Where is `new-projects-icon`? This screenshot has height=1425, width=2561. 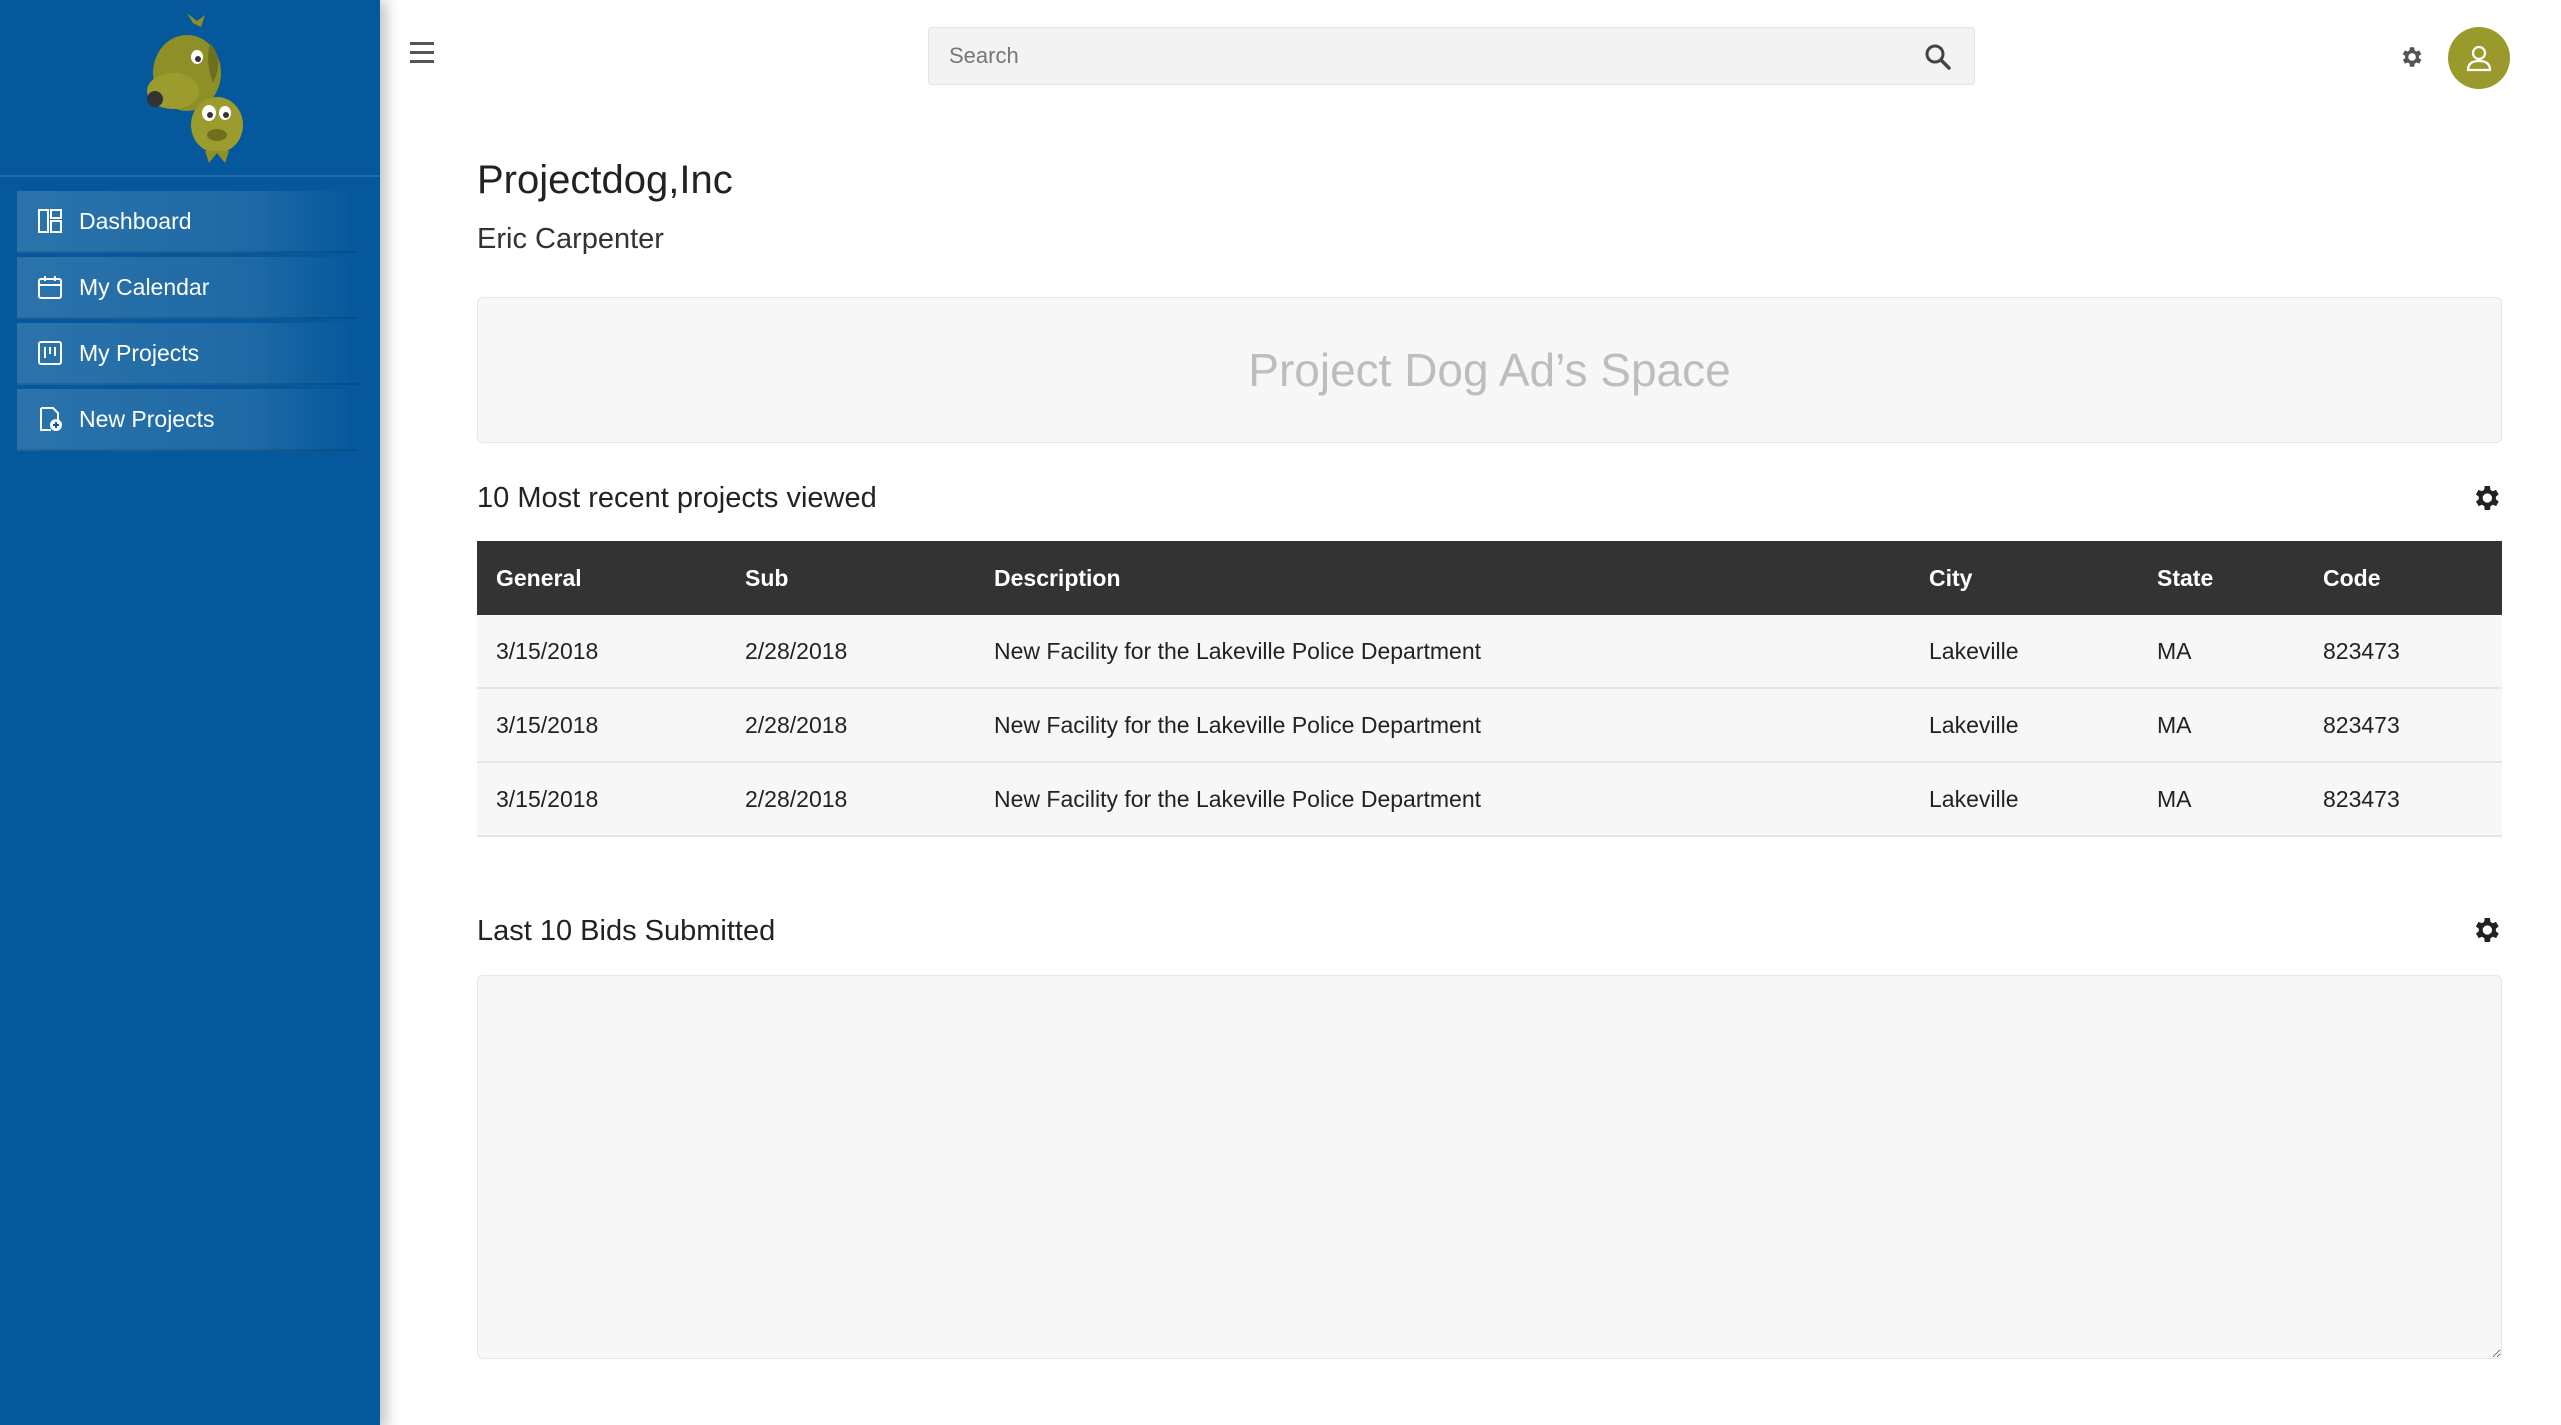
new-projects-icon is located at coordinates (50, 419).